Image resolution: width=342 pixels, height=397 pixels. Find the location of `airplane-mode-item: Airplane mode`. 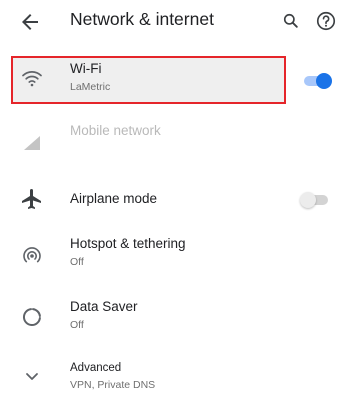

airplane-mode-item: Airplane mode is located at coordinates (171, 200).